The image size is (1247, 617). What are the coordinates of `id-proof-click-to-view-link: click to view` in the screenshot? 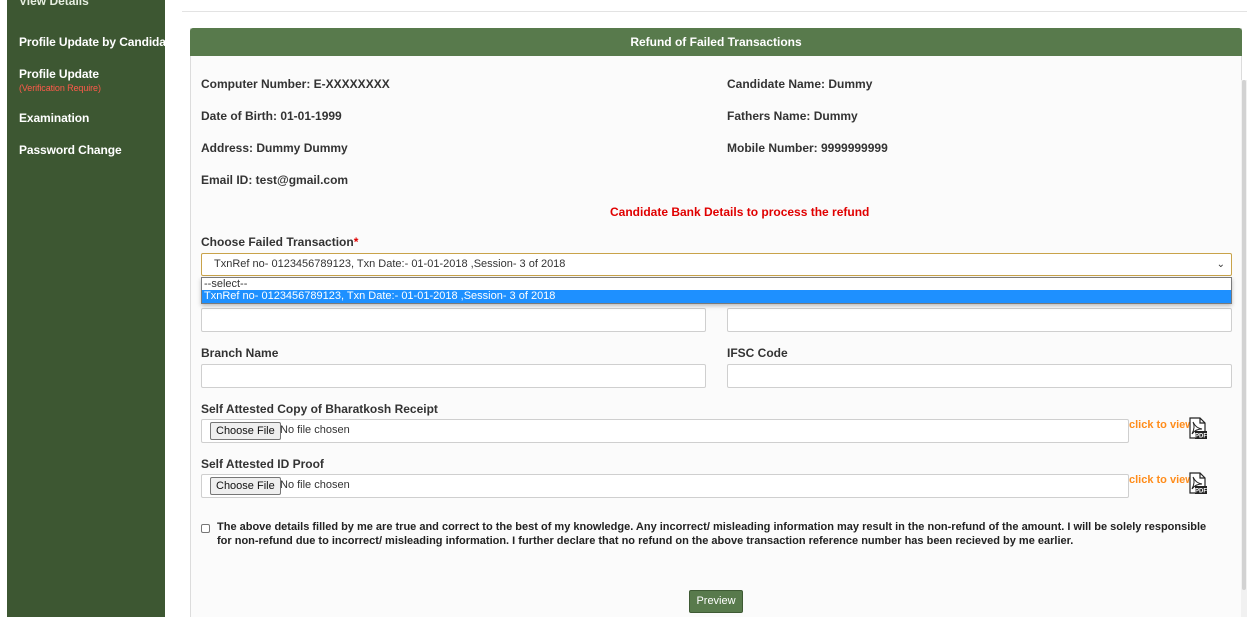 It's located at (1161, 480).